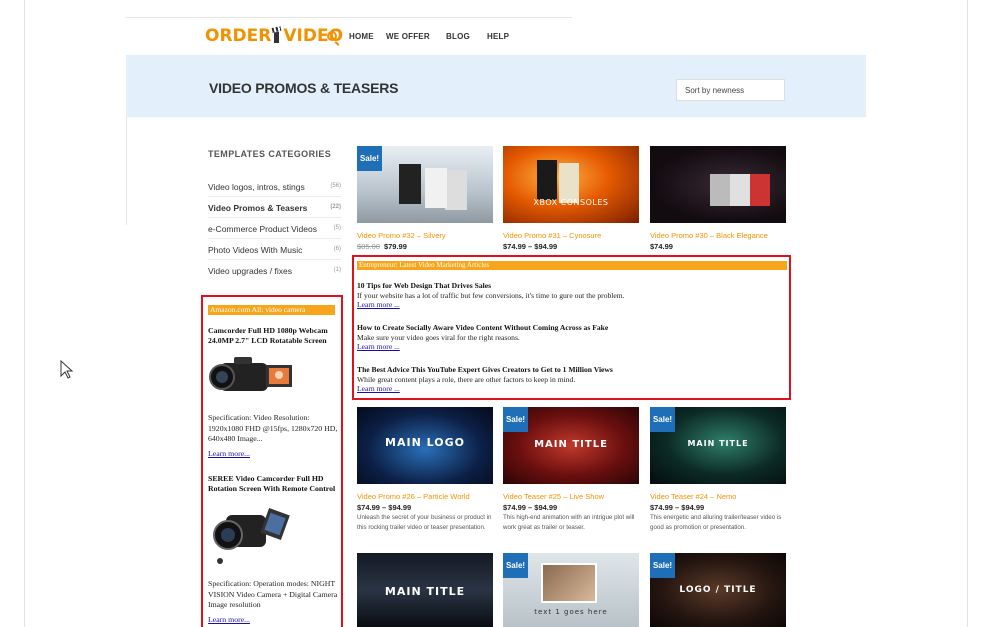  I want to click on thumbnail-caption: MAIN LOGO, so click(425, 442).